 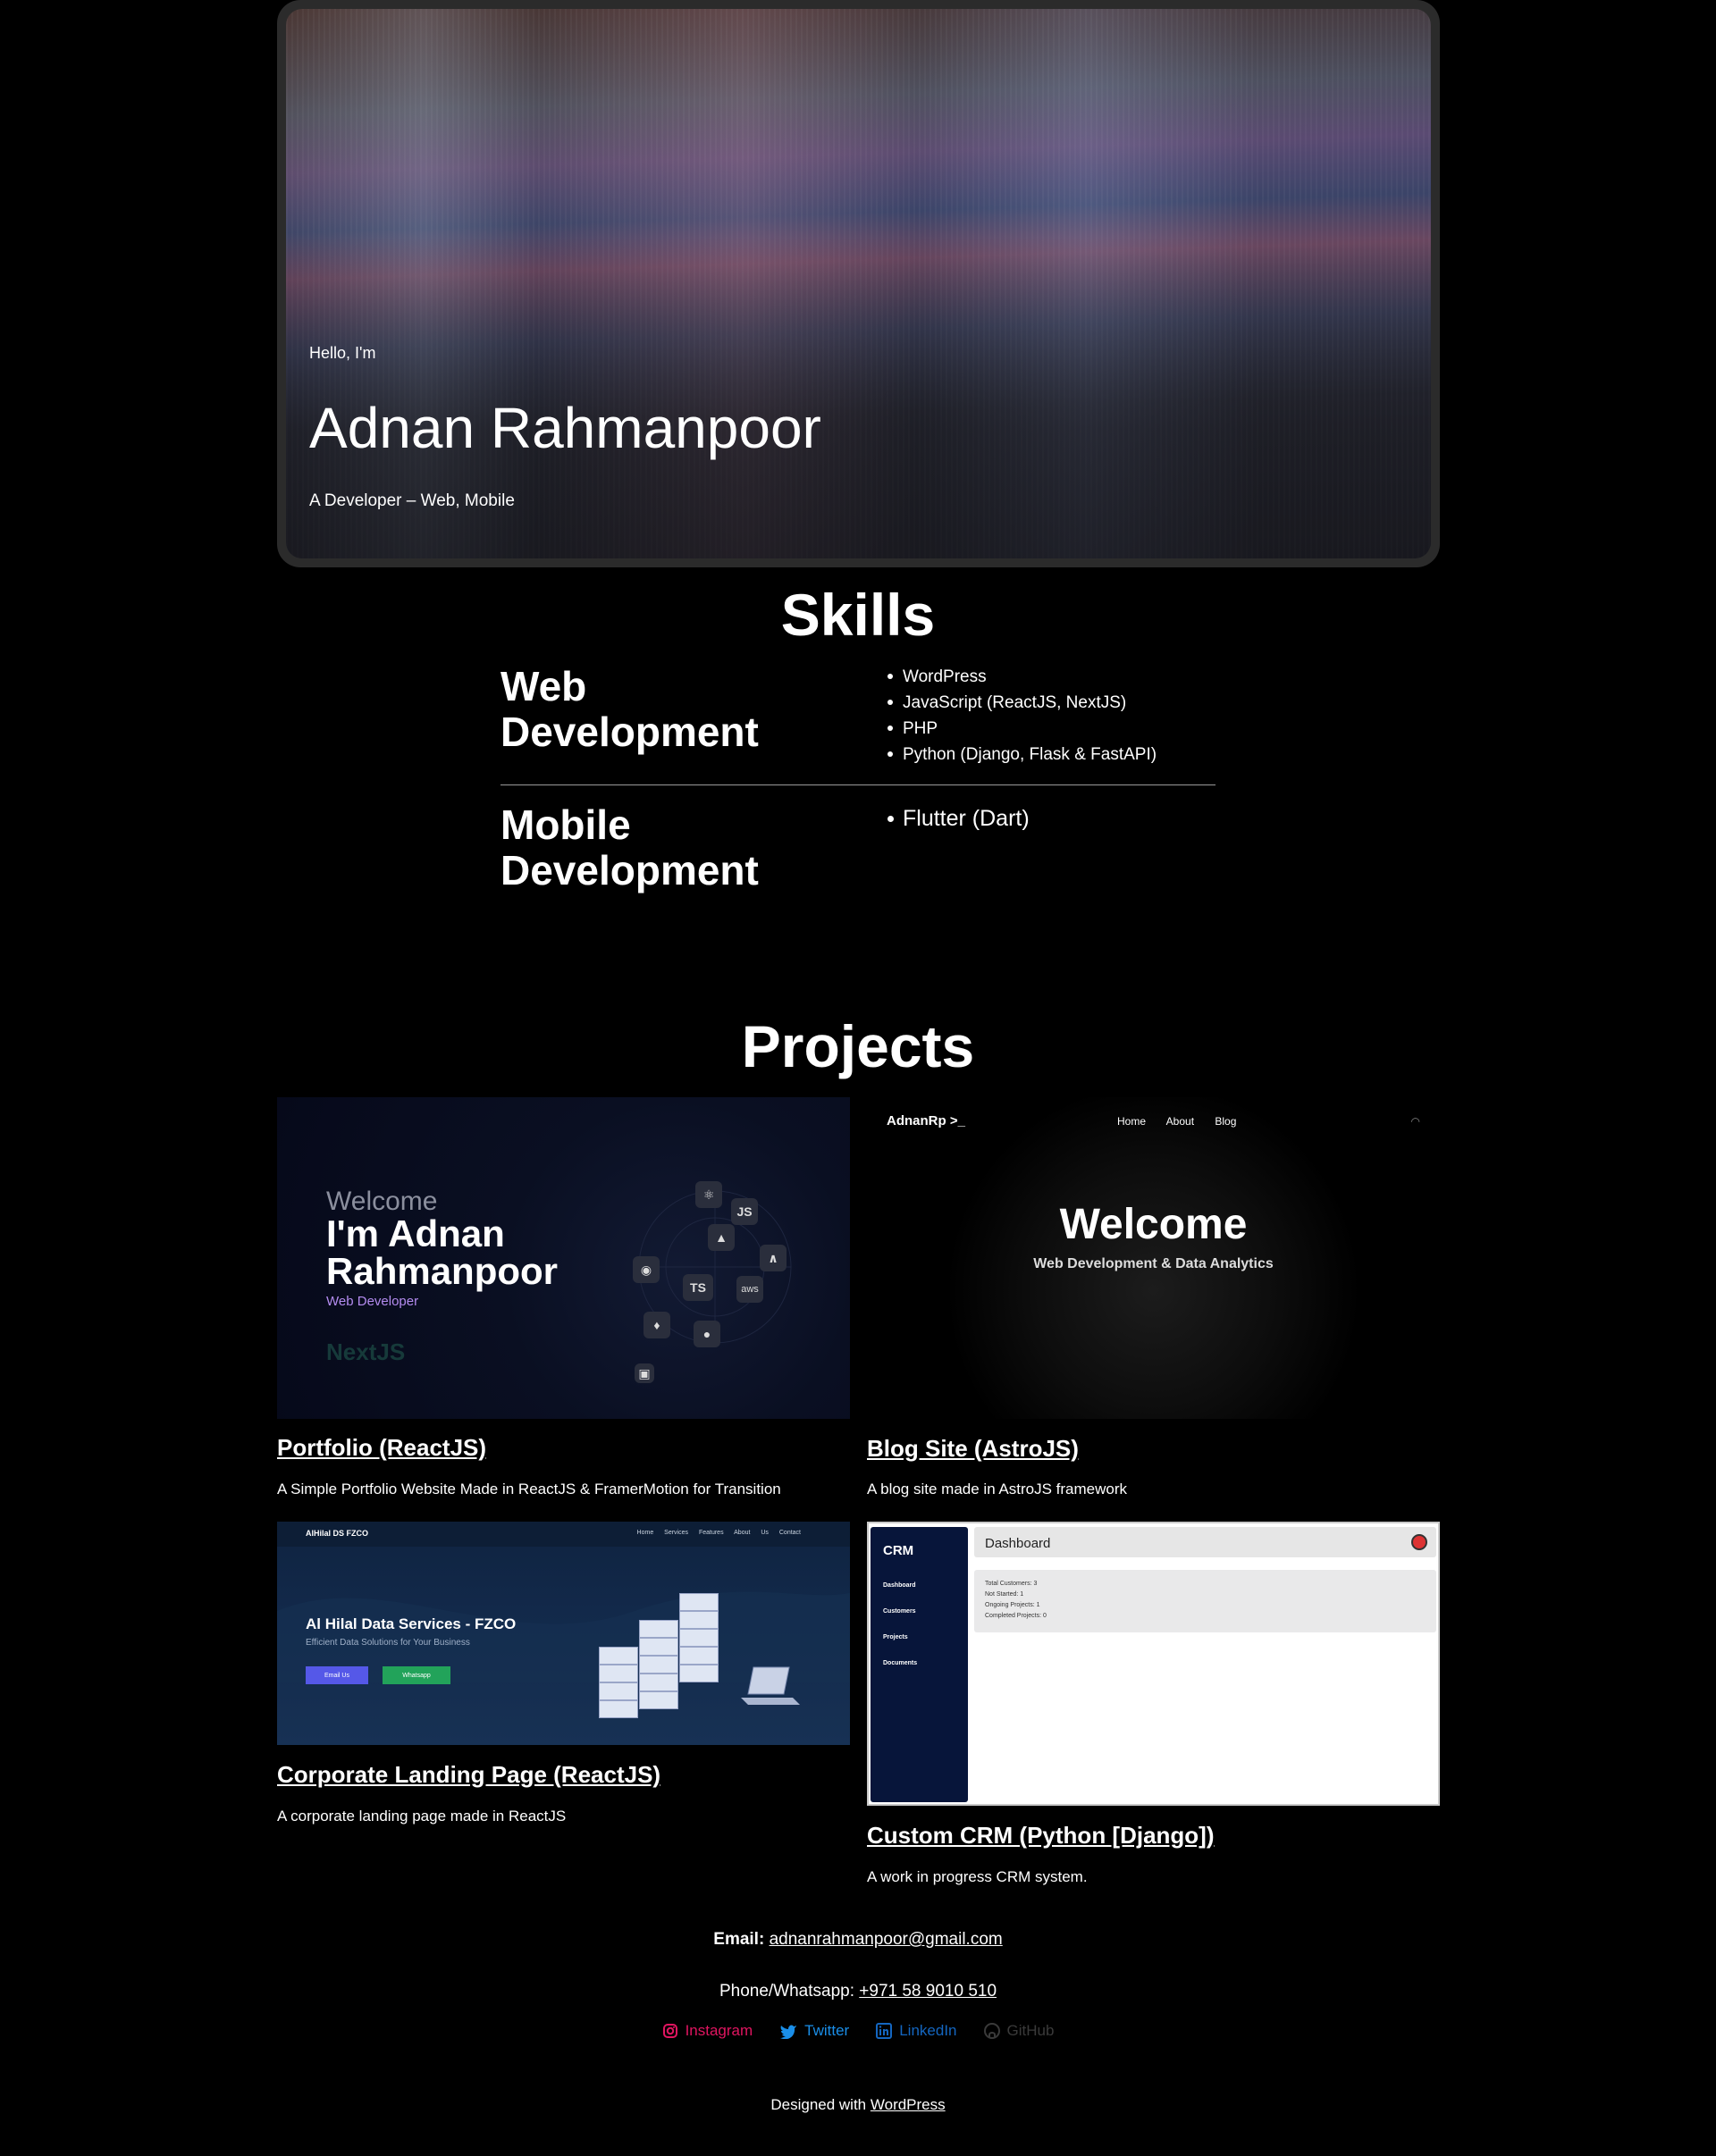 I want to click on projects-heading: Projects, so click(x=858, y=1046).